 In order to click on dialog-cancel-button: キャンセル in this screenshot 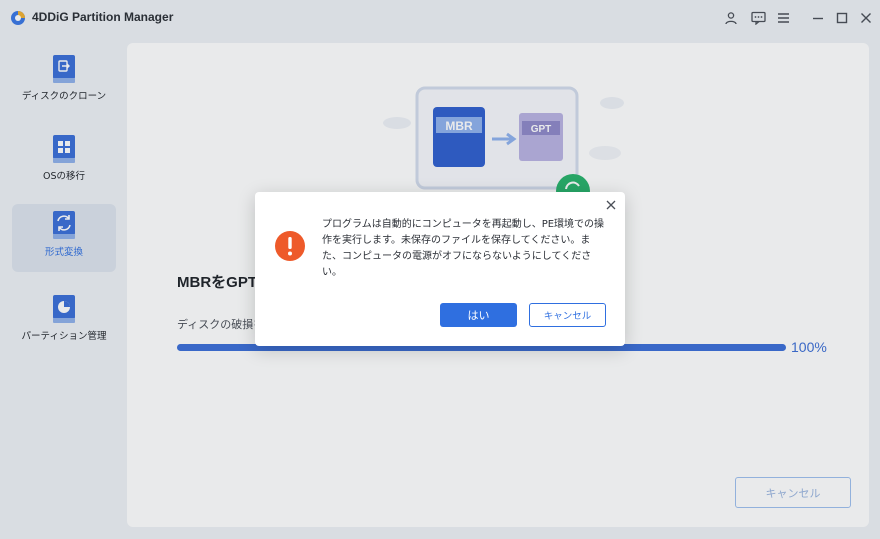, I will do `click(567, 315)`.